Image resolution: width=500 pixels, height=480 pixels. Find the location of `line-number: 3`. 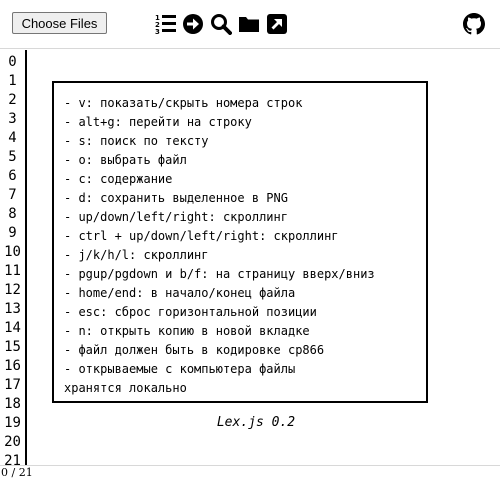

line-number: 3 is located at coordinates (12, 119).